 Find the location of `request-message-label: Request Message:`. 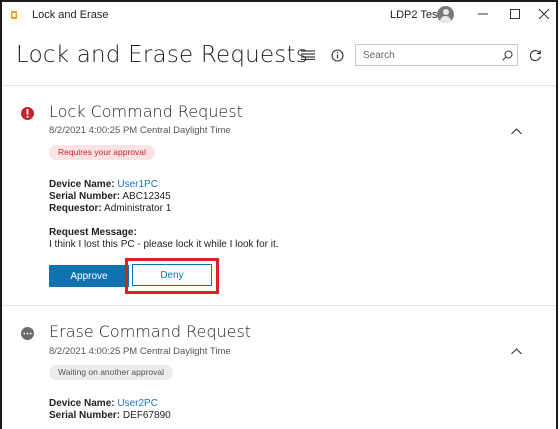

request-message-label: Request Message: is located at coordinates (93, 232).